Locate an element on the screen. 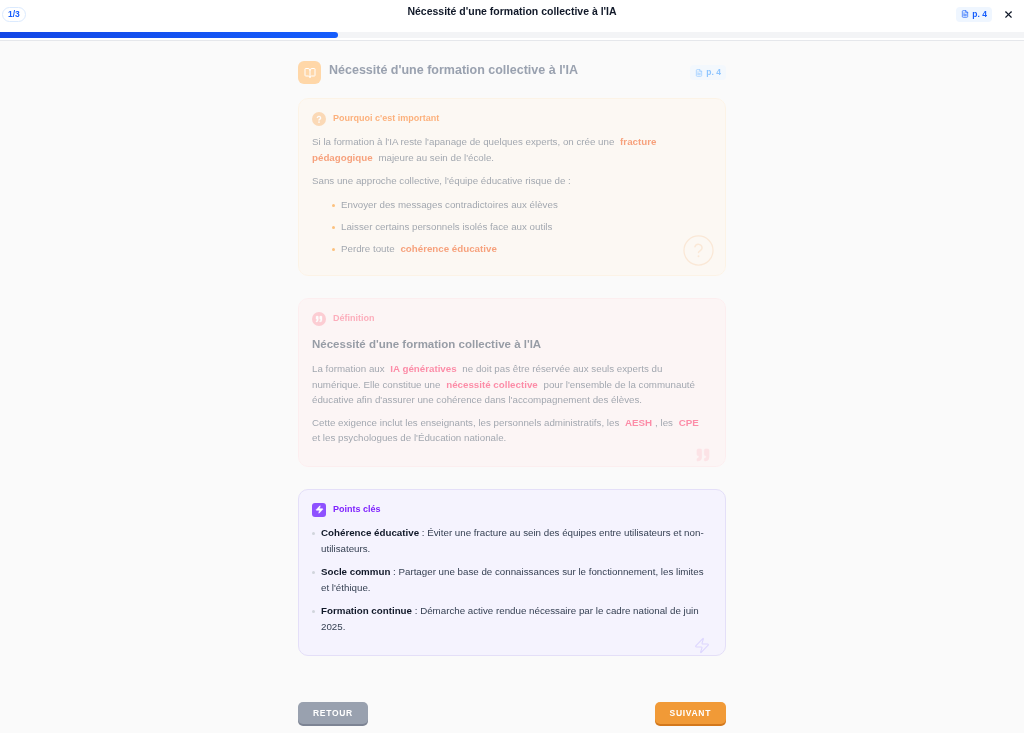 This screenshot has width=1024, height=733. bullet-text: Perdre toute cohérence éducative is located at coordinates (419, 249).